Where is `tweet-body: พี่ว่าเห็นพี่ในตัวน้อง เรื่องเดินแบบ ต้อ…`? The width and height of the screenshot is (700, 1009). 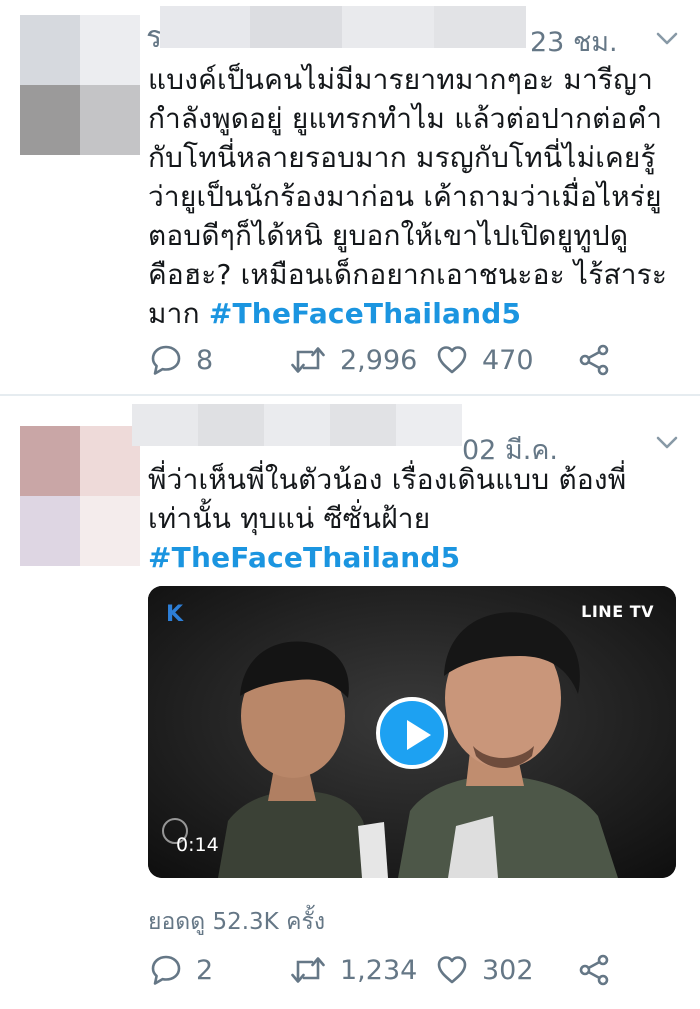
tweet-body: พี่ว่าเห็นพี่ในตัวน้อง เรื่องเดินแบบ ต้อ… is located at coordinates (387, 499).